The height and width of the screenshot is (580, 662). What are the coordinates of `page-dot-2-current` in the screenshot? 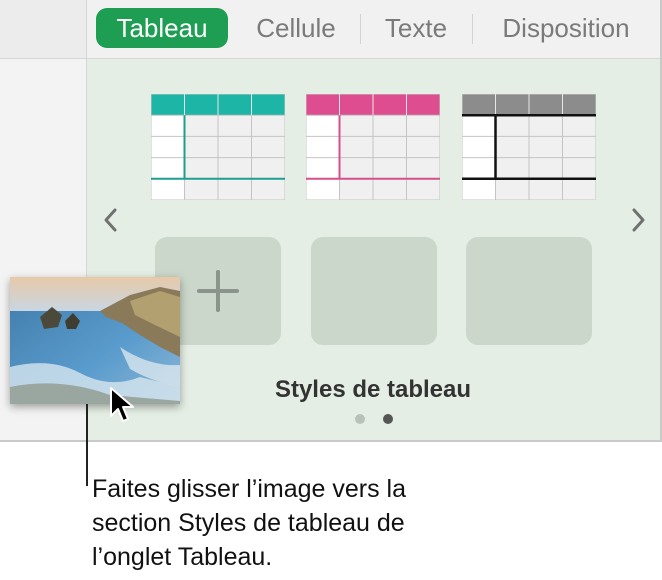 It's located at (388, 419).